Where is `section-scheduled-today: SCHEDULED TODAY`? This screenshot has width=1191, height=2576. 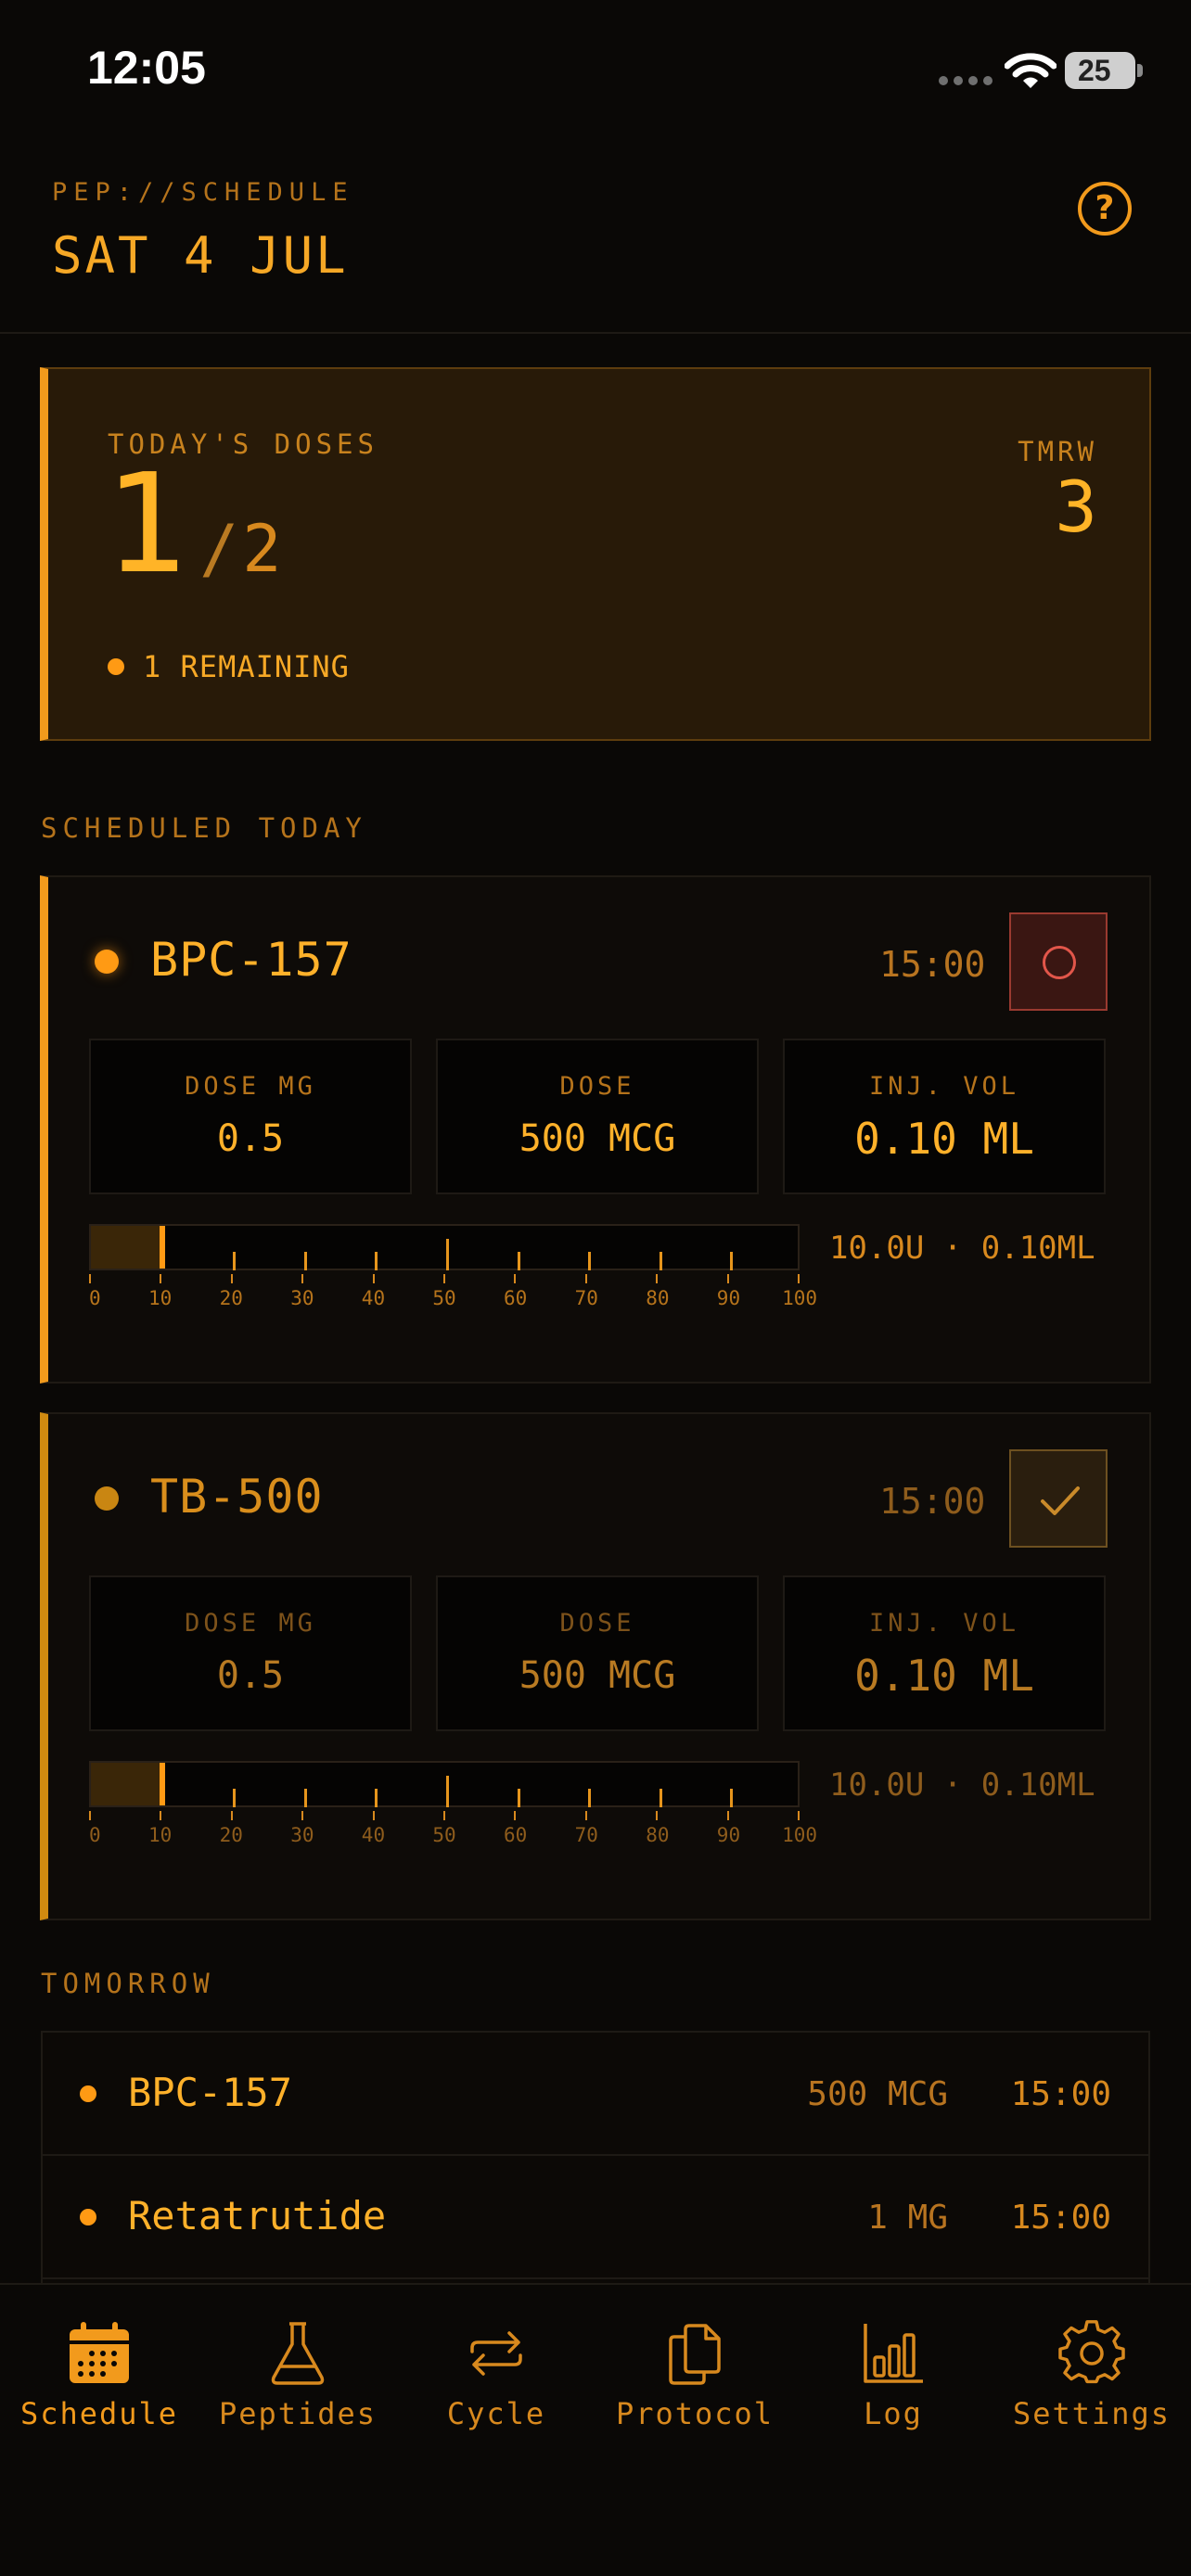 section-scheduled-today: SCHEDULED TODAY is located at coordinates (204, 828).